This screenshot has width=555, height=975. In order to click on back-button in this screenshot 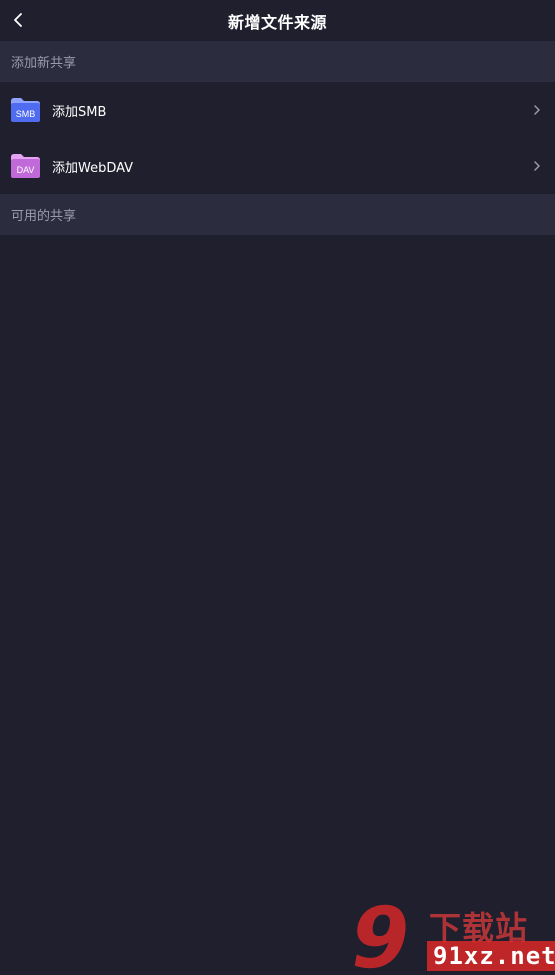, I will do `click(18, 20)`.